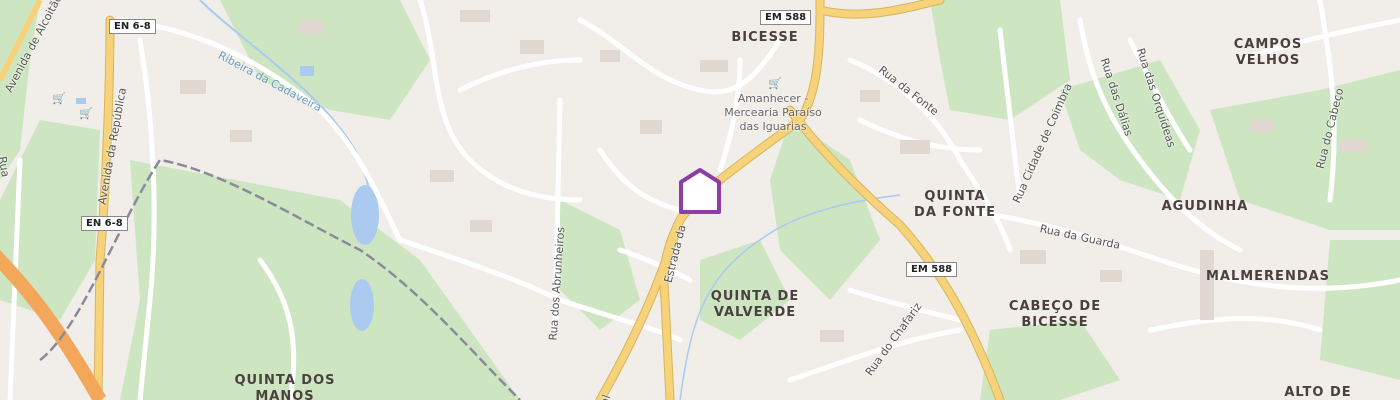 Image resolution: width=1400 pixels, height=400 pixels. I want to click on place-campos-velhos: CAMPOS VELHOS, so click(1268, 52).